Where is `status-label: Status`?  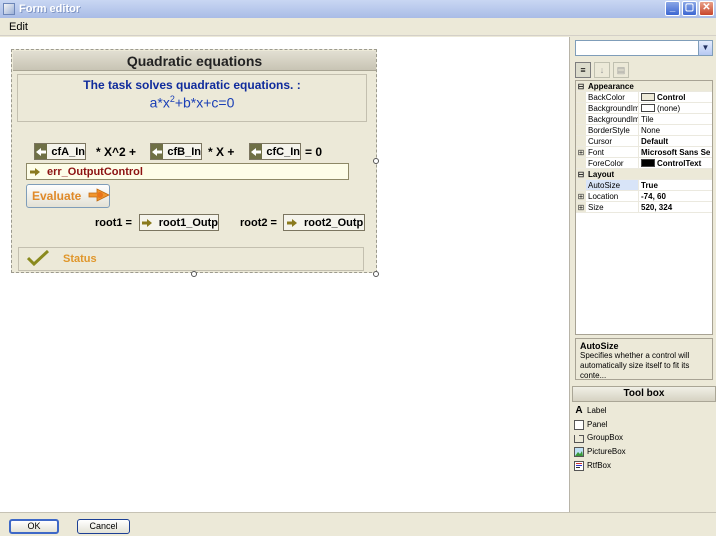
status-label: Status is located at coordinates (80, 259).